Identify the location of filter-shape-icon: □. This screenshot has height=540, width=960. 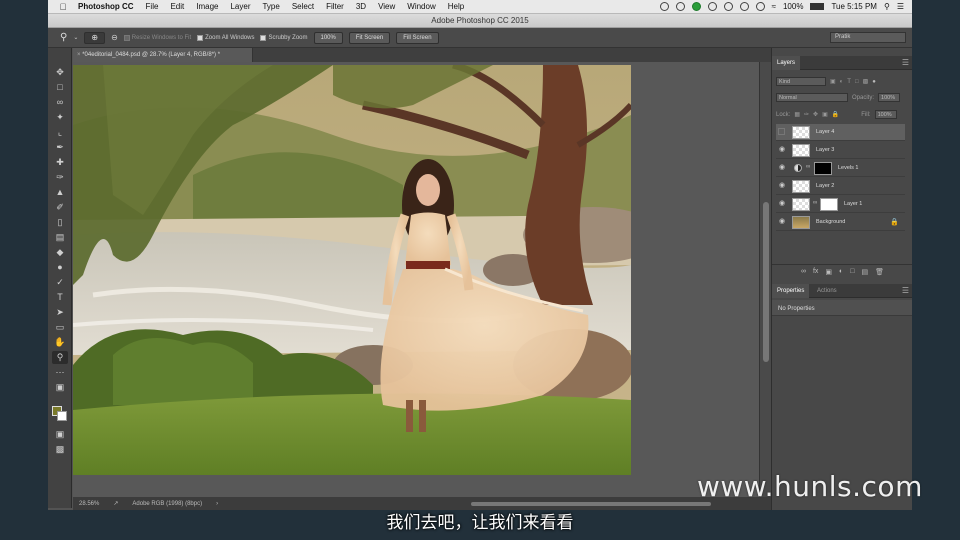
(857, 82).